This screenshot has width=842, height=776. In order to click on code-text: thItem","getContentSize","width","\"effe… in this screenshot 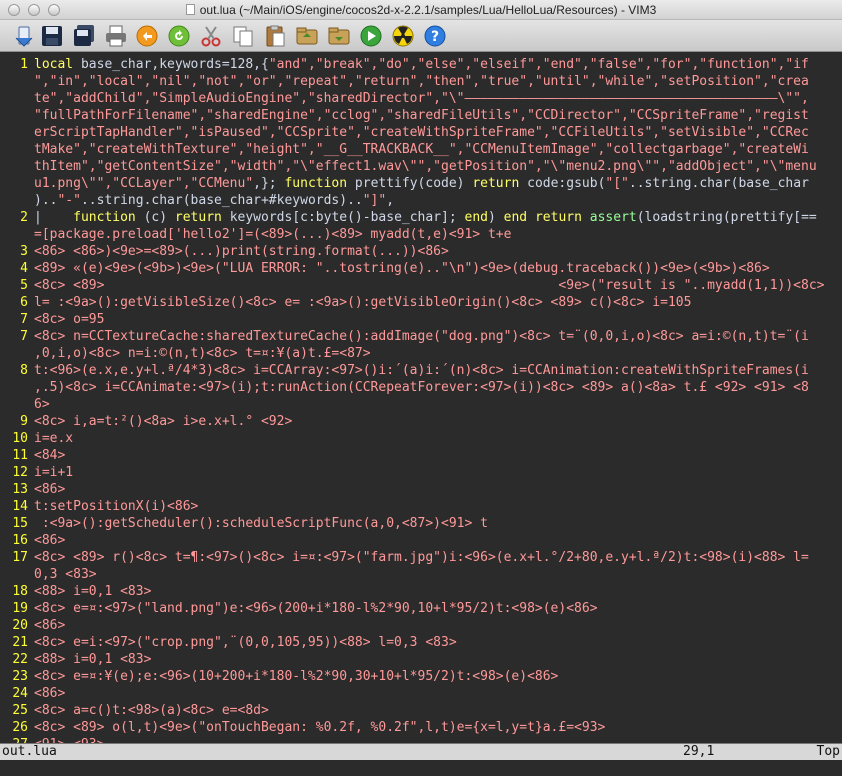, I will do `click(438, 166)`.